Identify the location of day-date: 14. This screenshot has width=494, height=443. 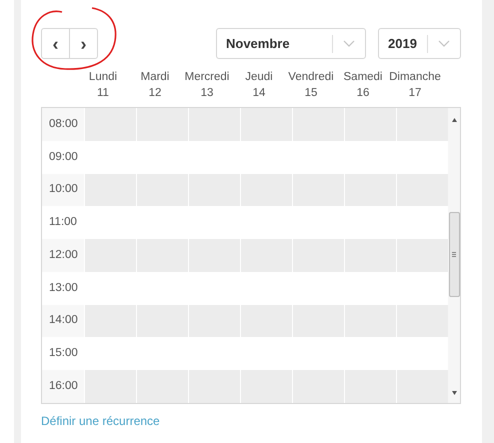
(259, 93).